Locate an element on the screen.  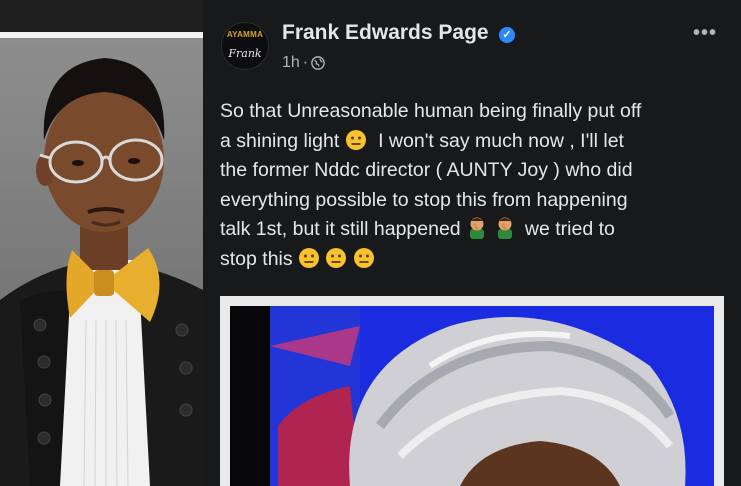
page-avatar: AYAMMA Frank is located at coordinates (245, 46).